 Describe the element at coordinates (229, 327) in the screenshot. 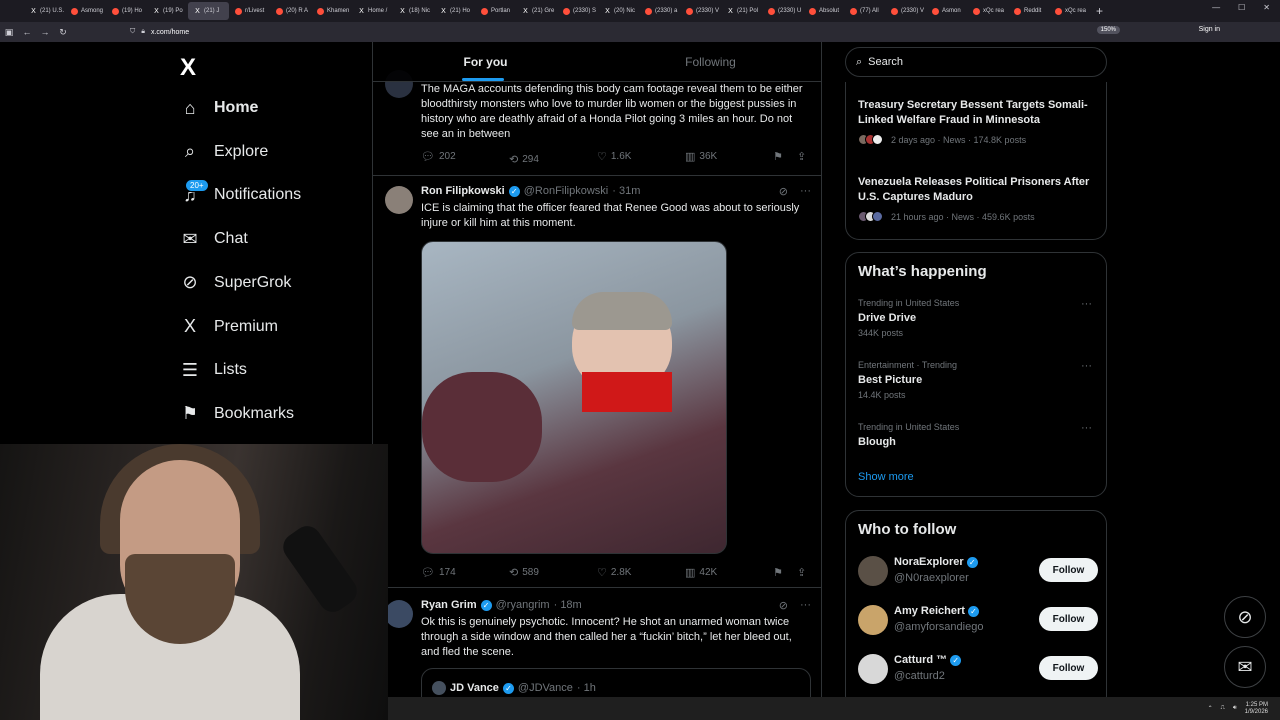

I see `nav-item-premium: X Premium` at that location.